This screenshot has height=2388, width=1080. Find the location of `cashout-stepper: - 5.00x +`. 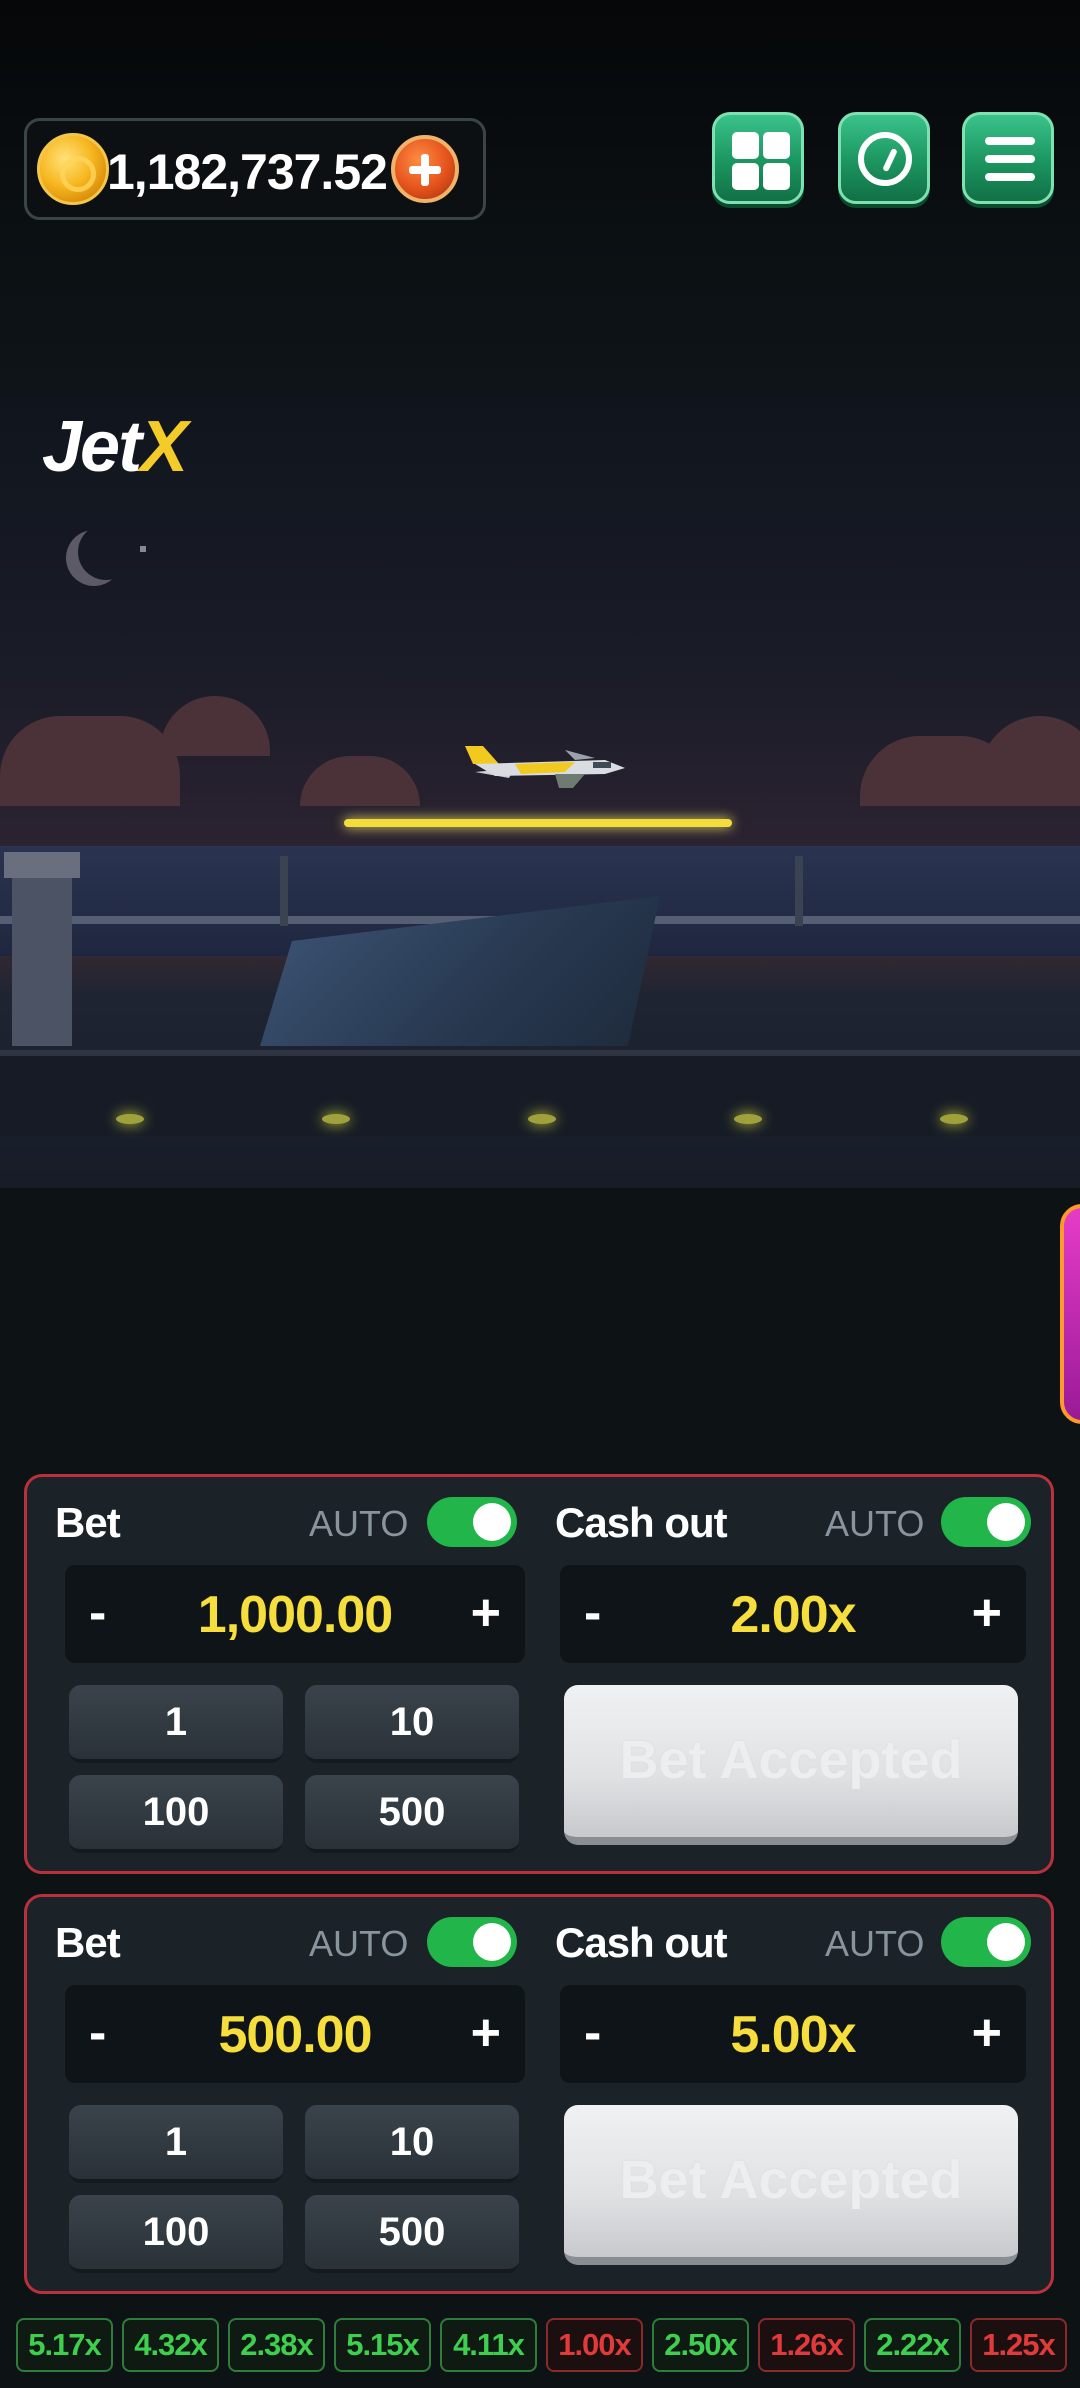

cashout-stepper: - 5.00x + is located at coordinates (793, 2034).